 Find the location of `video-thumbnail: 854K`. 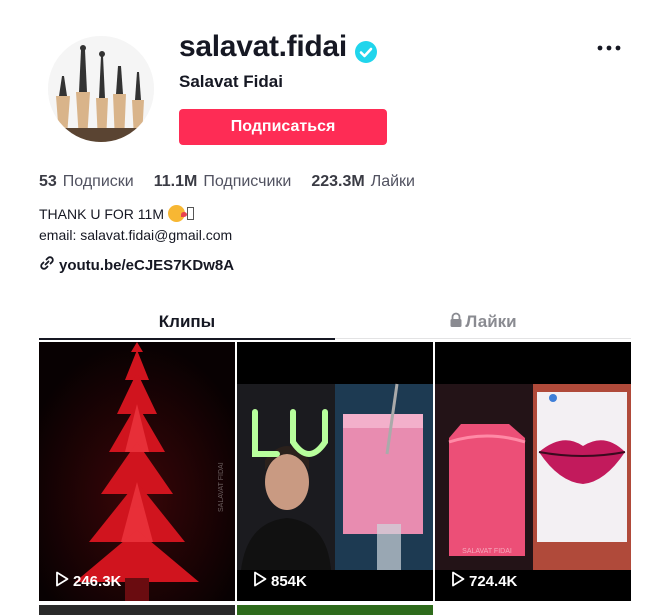

video-thumbnail: 854K is located at coordinates (335, 471).